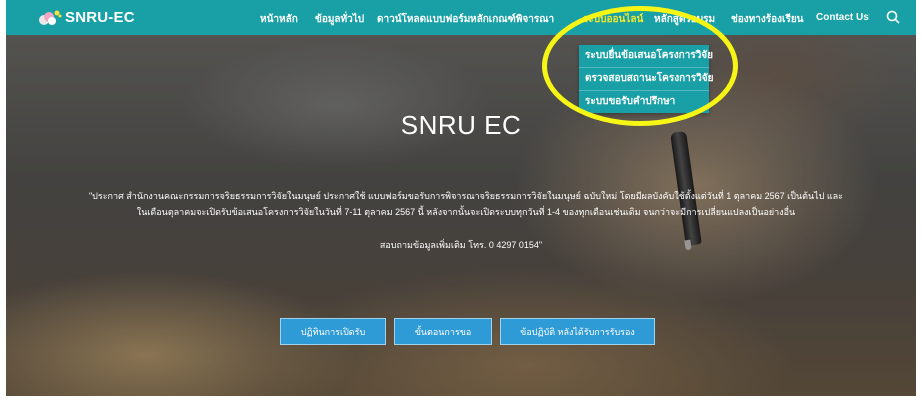 Image resolution: width=922 pixels, height=401 pixels. What do you see at coordinates (49, 18) in the screenshot?
I see `flower-logo-icon` at bounding box center [49, 18].